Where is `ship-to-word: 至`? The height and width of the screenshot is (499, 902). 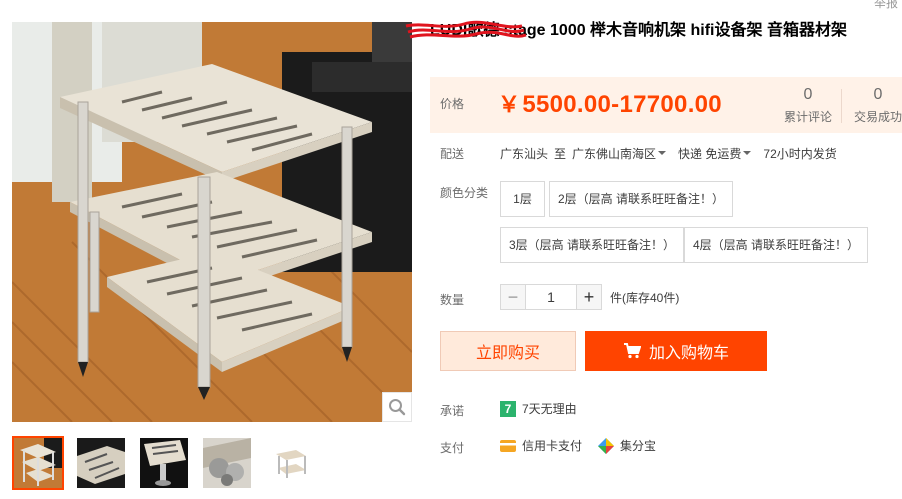 ship-to-word: 至 is located at coordinates (560, 154).